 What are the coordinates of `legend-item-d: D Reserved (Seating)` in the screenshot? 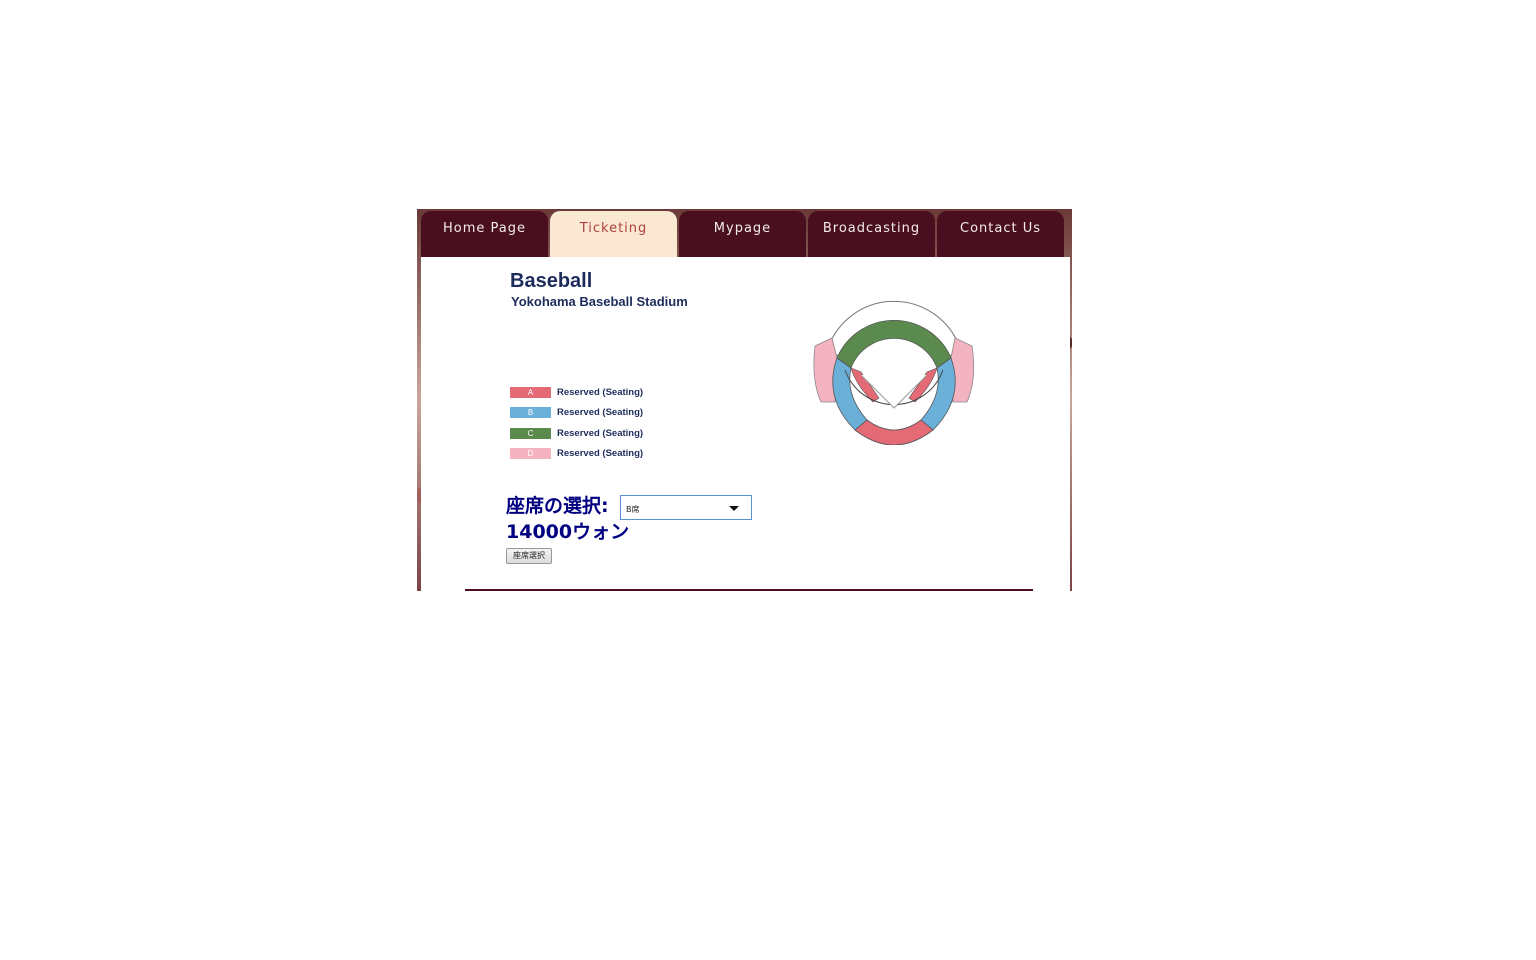 It's located at (576, 454).